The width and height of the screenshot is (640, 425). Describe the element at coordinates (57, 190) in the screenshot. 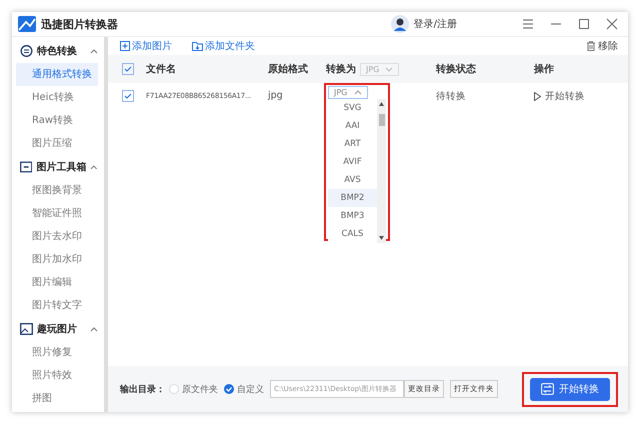

I see `sidebar-item: 抠图换背景` at that location.